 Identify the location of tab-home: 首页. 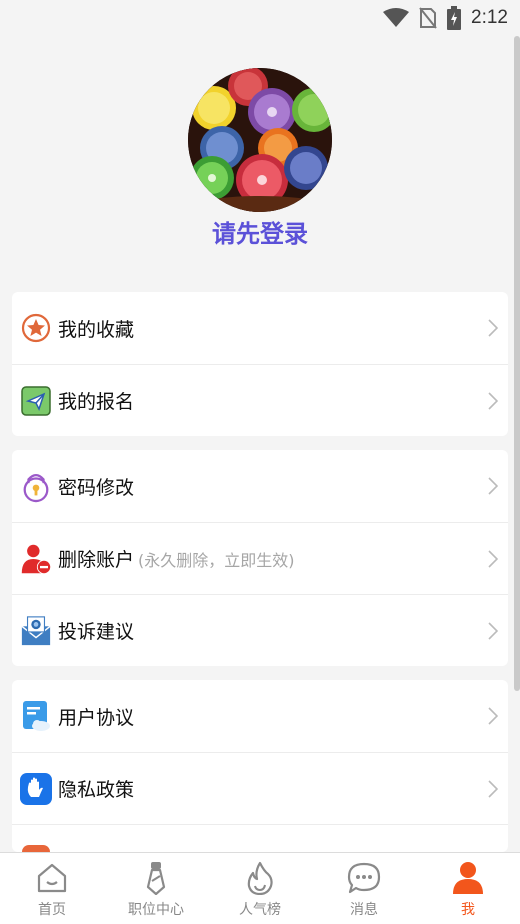
(52, 888).